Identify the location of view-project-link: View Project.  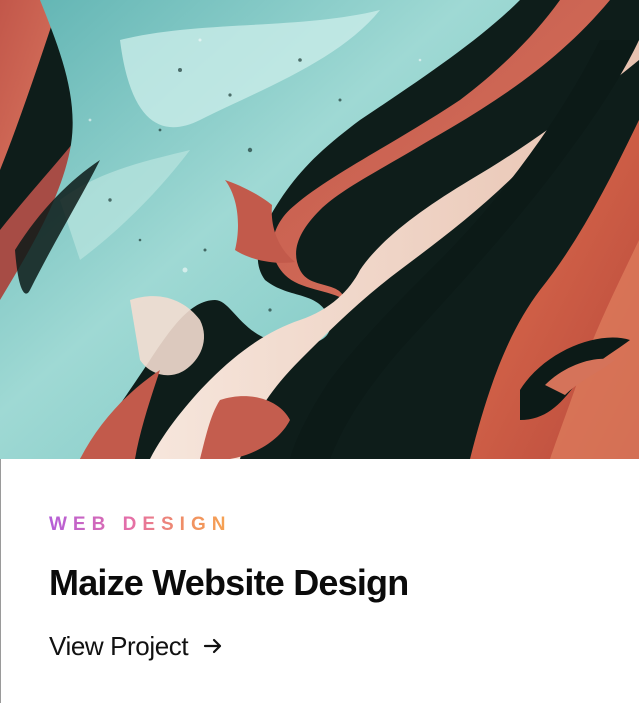
(136, 646).